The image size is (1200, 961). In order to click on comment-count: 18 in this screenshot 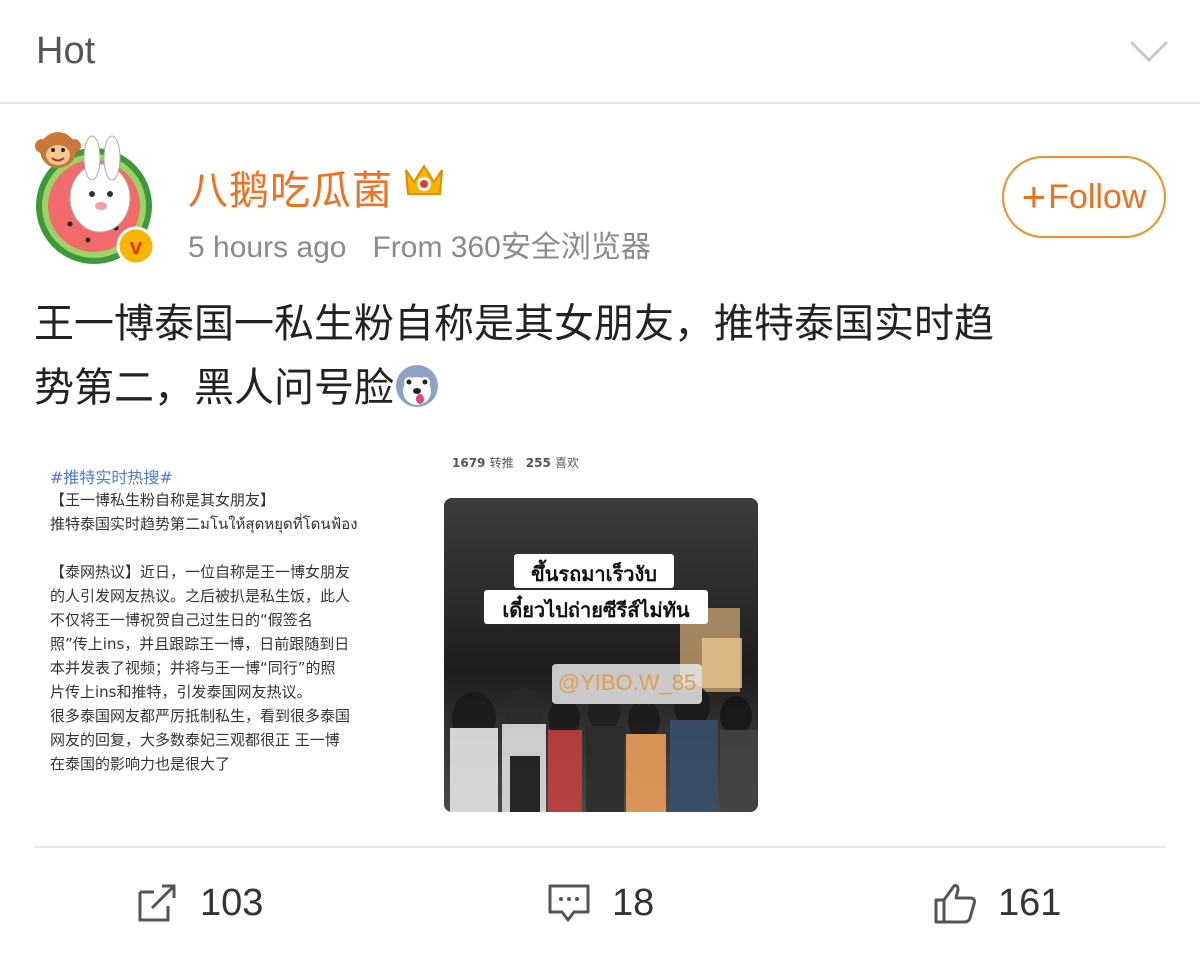, I will do `click(633, 902)`.